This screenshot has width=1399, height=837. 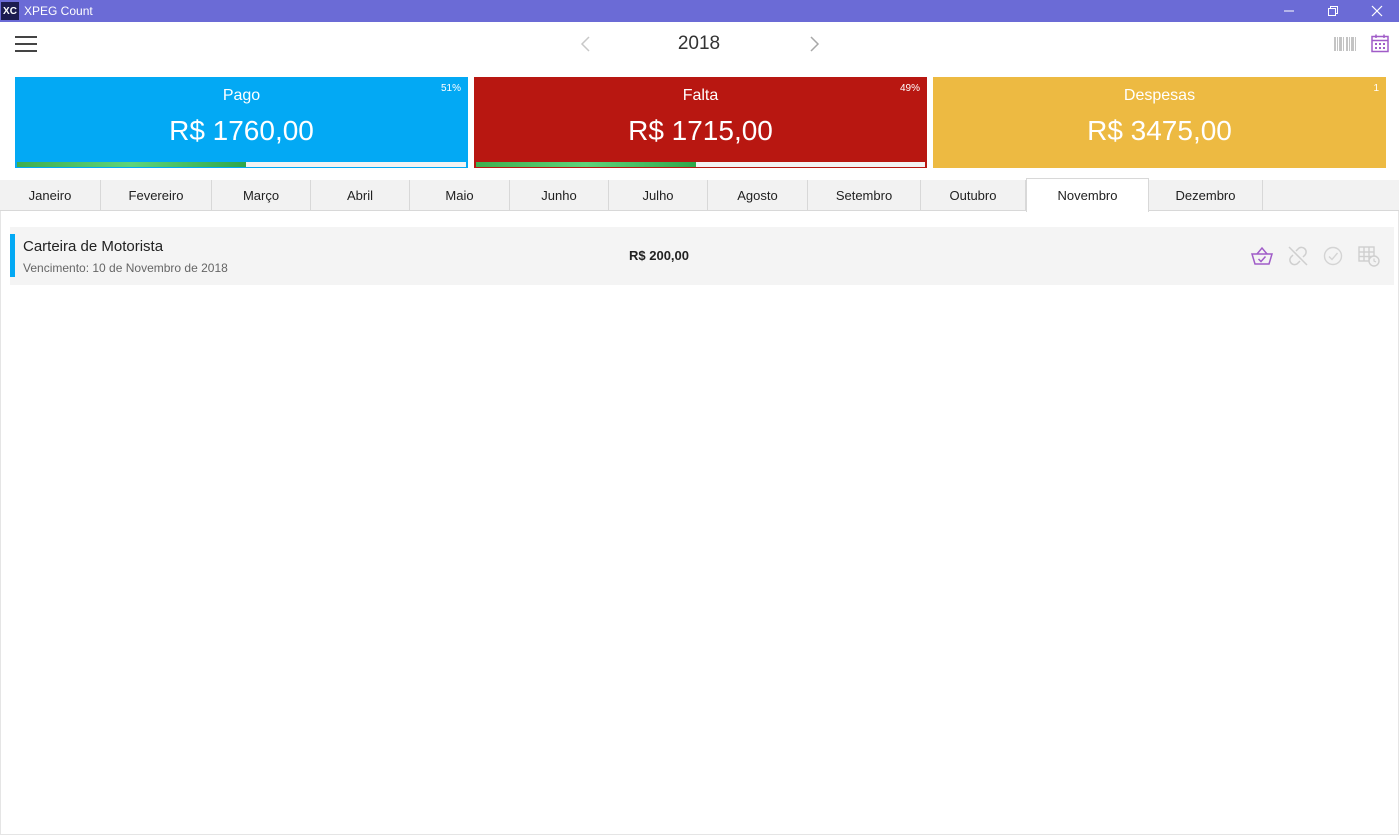 What do you see at coordinates (659, 255) in the screenshot?
I see `bill-amount: R$ 200,00` at bounding box center [659, 255].